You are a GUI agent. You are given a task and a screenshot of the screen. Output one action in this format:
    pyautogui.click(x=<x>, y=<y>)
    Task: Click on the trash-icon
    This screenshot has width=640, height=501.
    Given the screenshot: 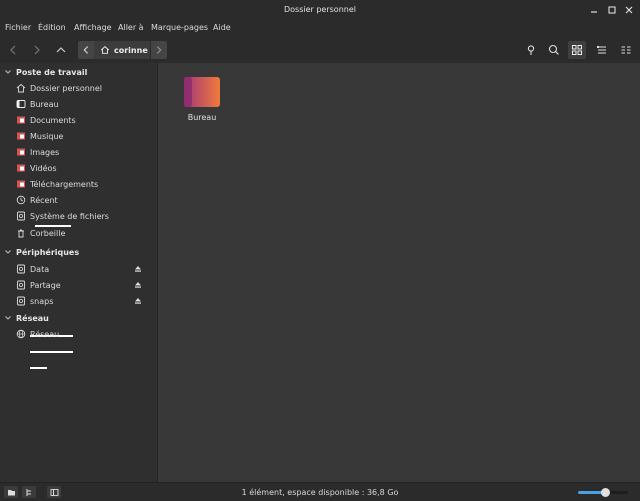 What is the action you would take?
    pyautogui.click(x=21, y=233)
    